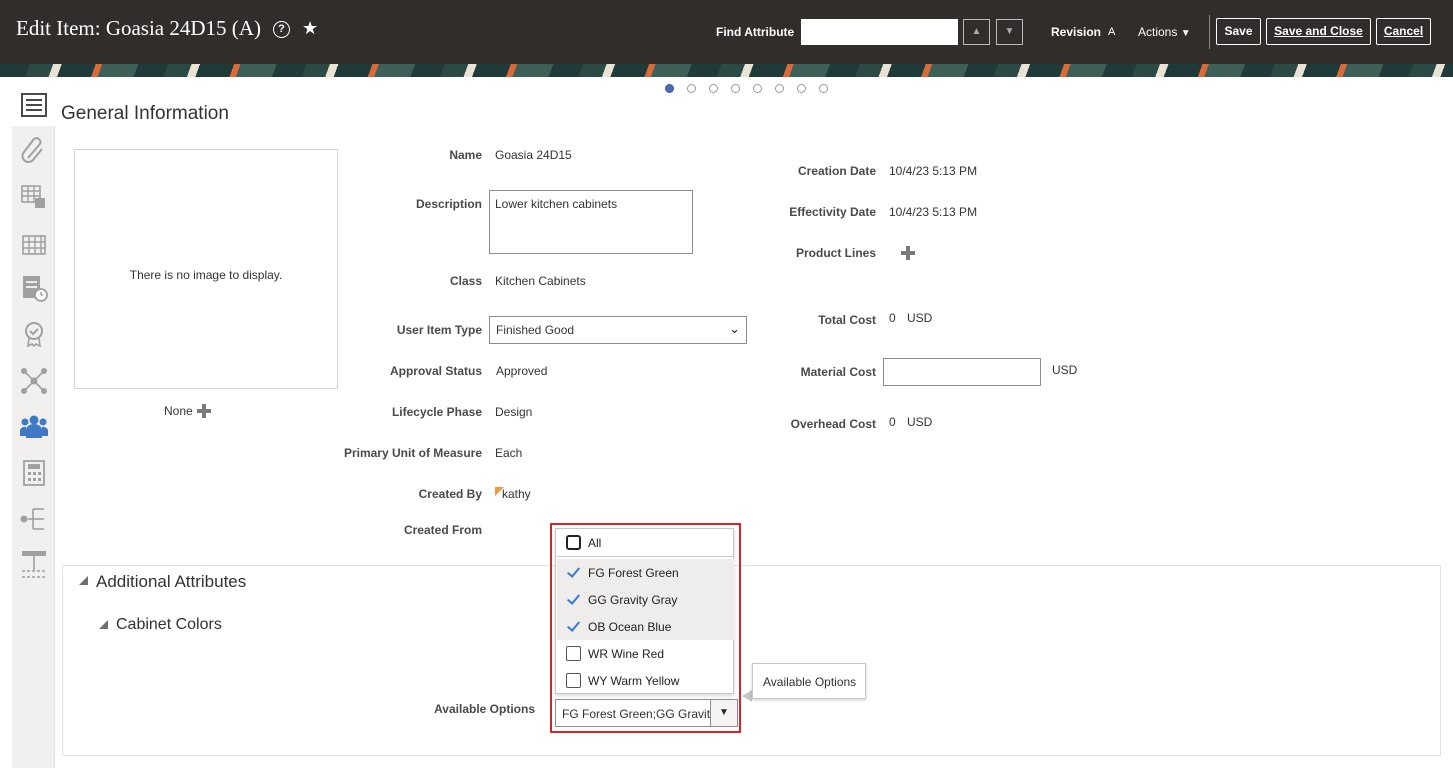 Image resolution: width=1453 pixels, height=768 pixels. I want to click on section-title: General Information, so click(145, 113).